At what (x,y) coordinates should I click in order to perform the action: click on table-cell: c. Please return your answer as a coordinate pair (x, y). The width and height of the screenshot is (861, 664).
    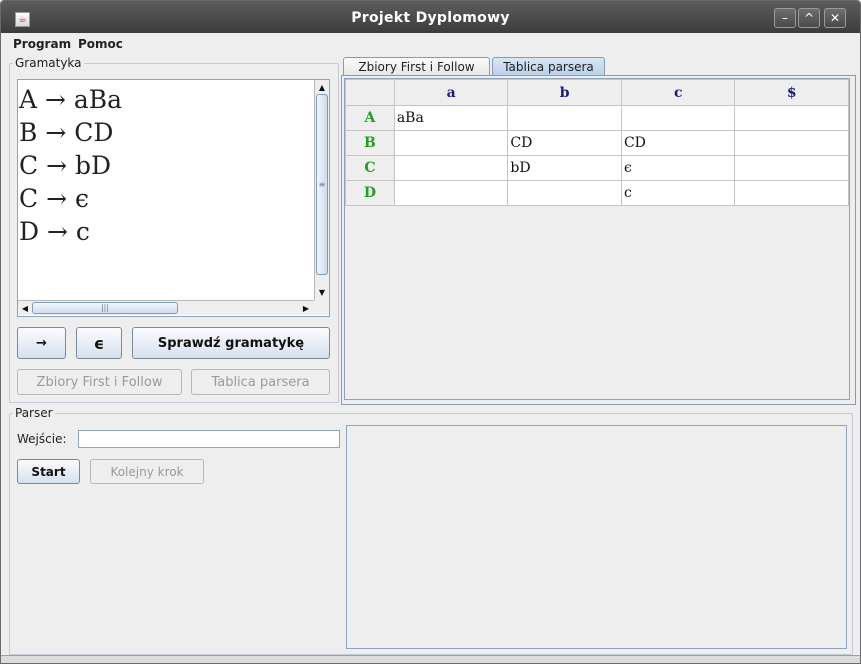
    Looking at the image, I should click on (678, 193).